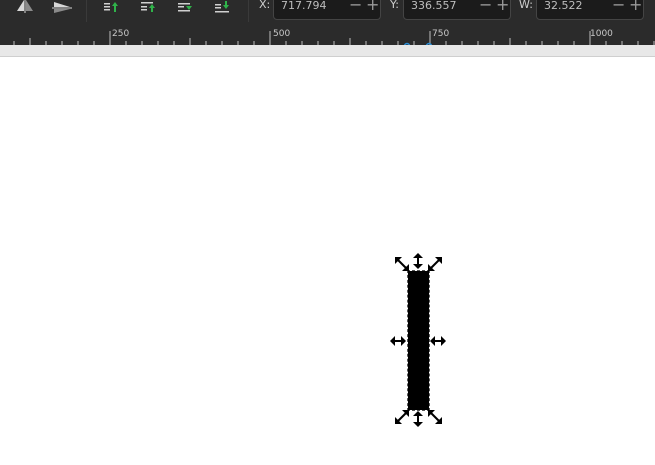  What do you see at coordinates (526, 5) in the screenshot?
I see `w-label: W:` at bounding box center [526, 5].